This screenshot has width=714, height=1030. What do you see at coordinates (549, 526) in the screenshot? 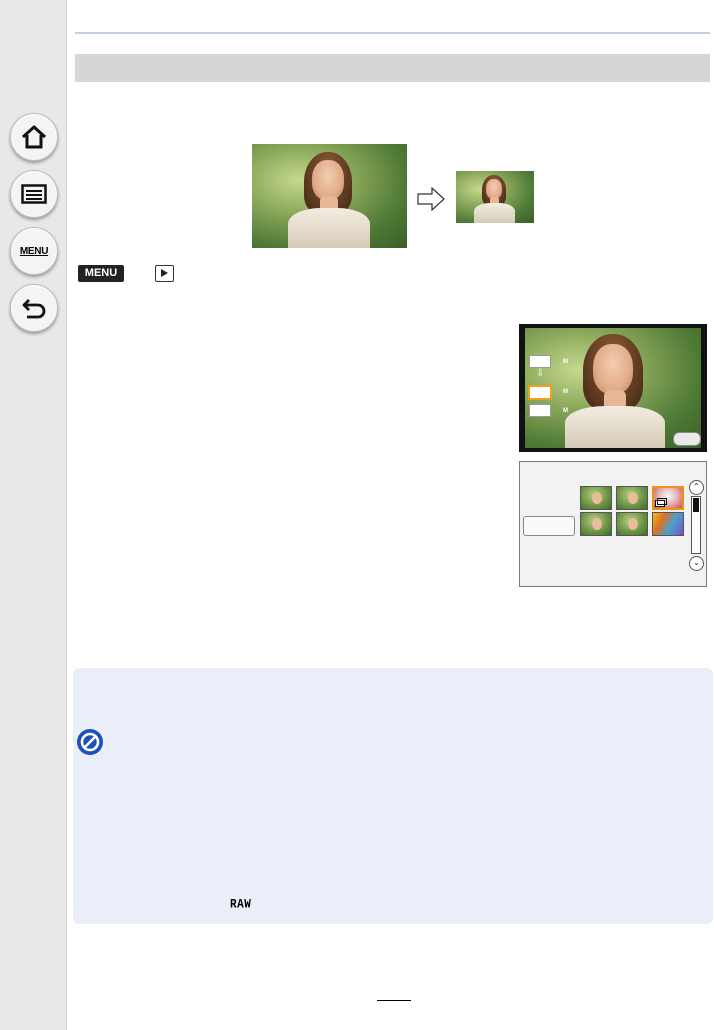
I see `execute-button` at bounding box center [549, 526].